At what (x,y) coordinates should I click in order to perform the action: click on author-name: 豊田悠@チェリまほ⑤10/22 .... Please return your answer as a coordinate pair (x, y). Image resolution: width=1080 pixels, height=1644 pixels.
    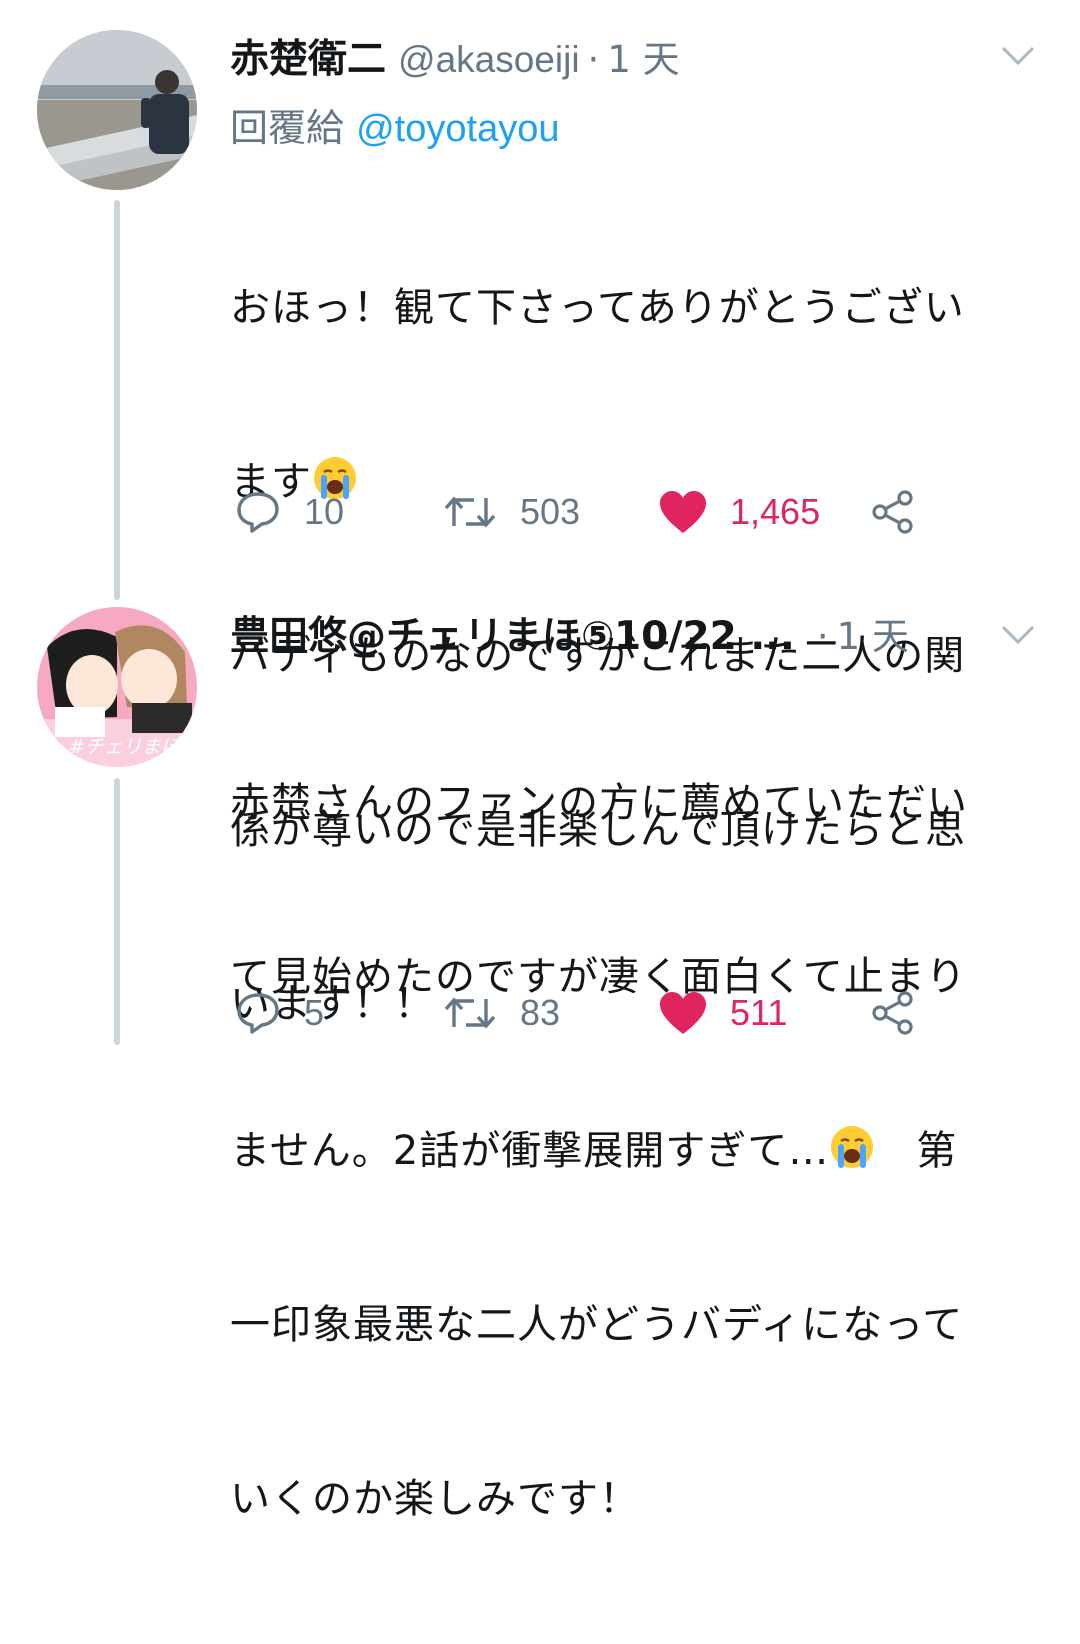
    Looking at the image, I should click on (512, 633).